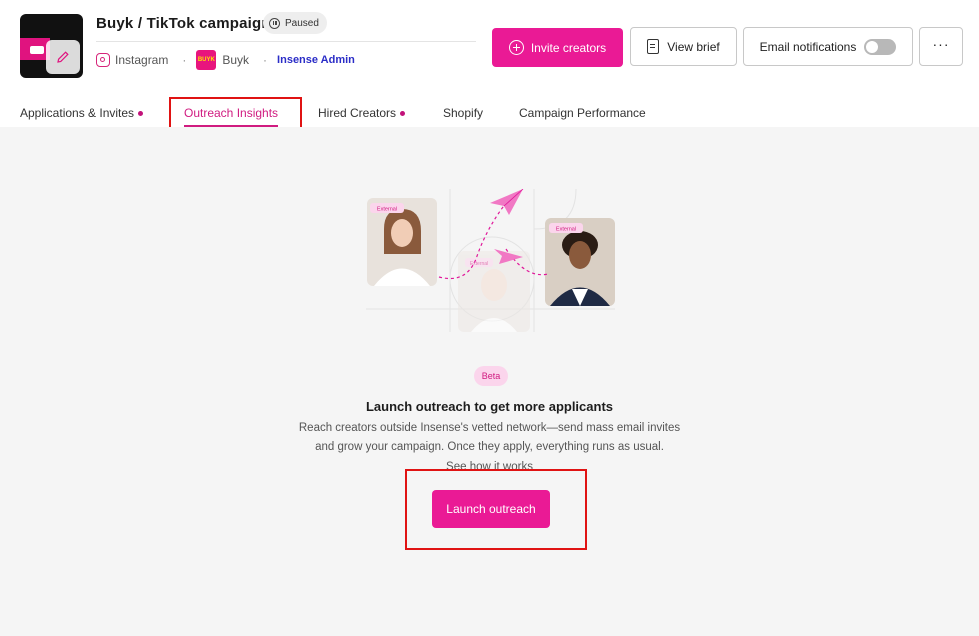  Describe the element at coordinates (37, 50) in the screenshot. I see `thumbnail-detail` at that location.